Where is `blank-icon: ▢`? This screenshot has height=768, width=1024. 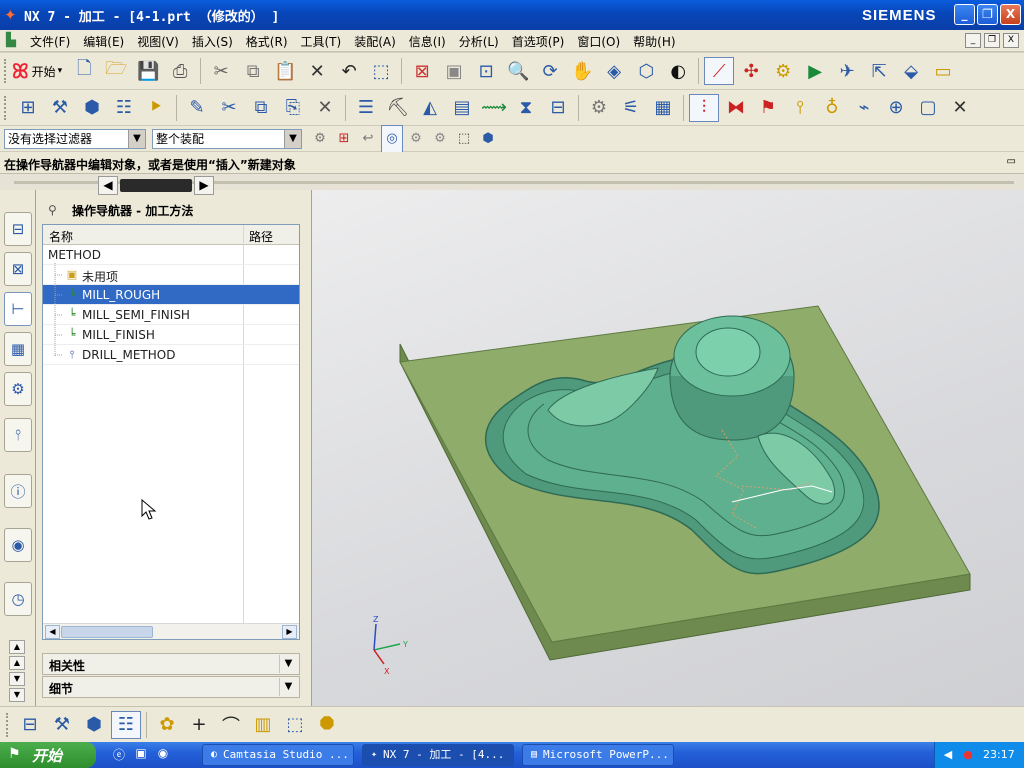
blank-icon: ▢ is located at coordinates (928, 108).